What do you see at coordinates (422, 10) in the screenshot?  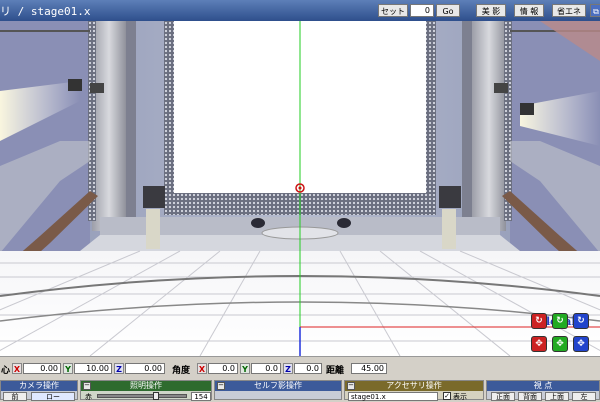 I see `frame-number-field: 0` at bounding box center [422, 10].